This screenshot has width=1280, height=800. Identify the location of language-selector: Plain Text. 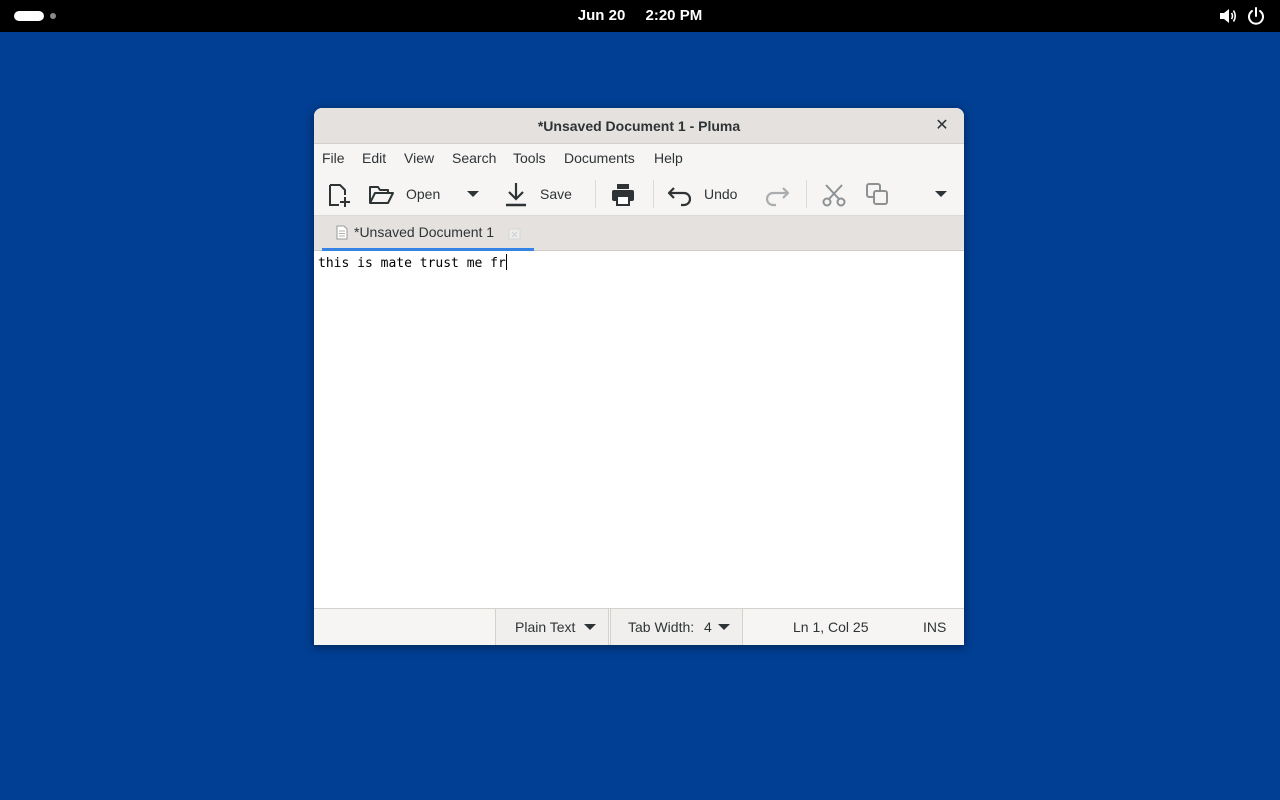
(552, 627).